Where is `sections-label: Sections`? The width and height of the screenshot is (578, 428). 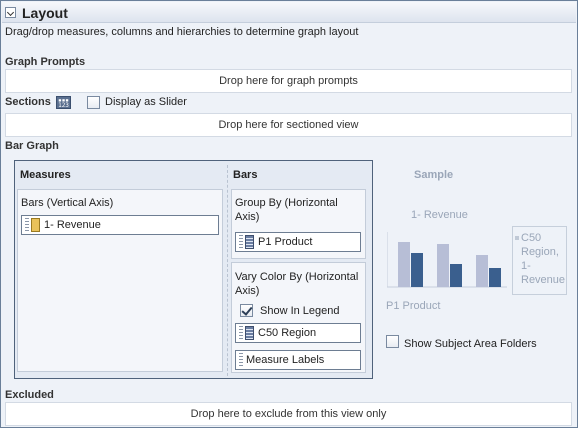 sections-label: Sections is located at coordinates (28, 102).